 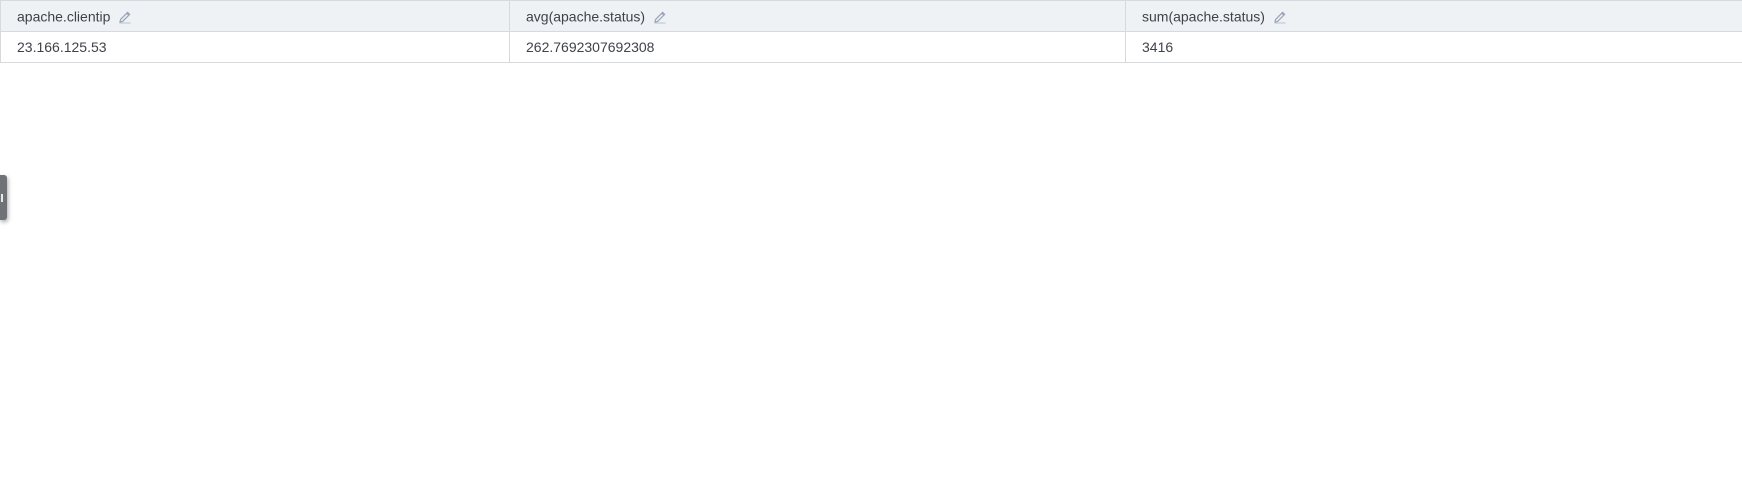 I want to click on table-row: 23.166.125.53 262.7692307692308 3416, so click(x=871, y=47).